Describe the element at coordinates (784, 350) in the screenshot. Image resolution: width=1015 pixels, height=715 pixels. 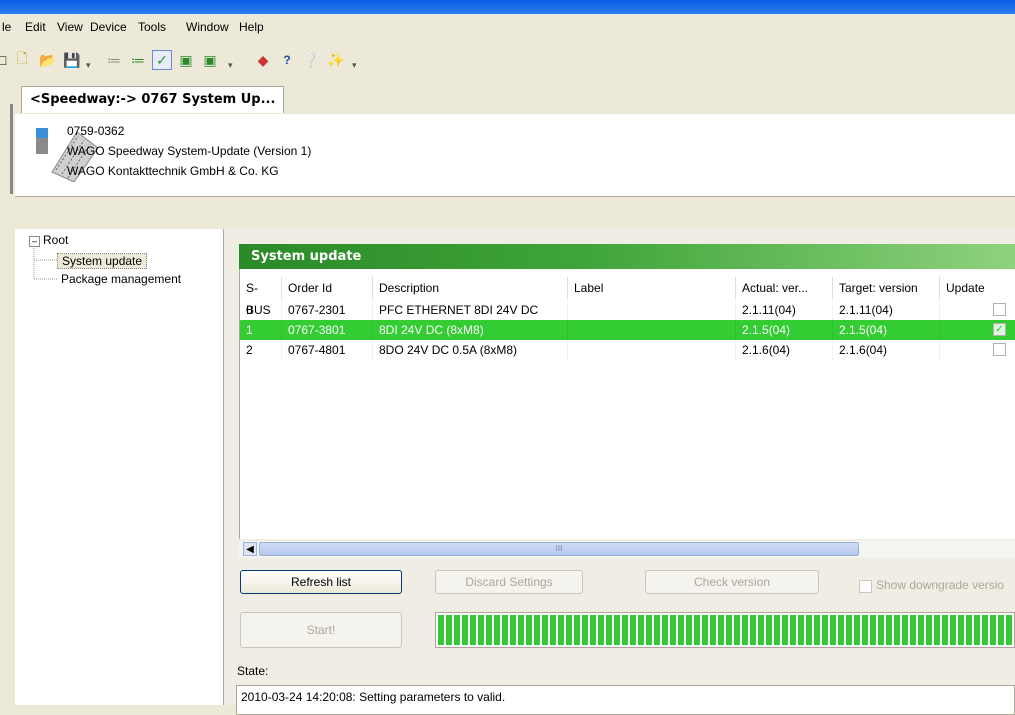
I see `cell-actual-version: 2.1.6(04)` at that location.